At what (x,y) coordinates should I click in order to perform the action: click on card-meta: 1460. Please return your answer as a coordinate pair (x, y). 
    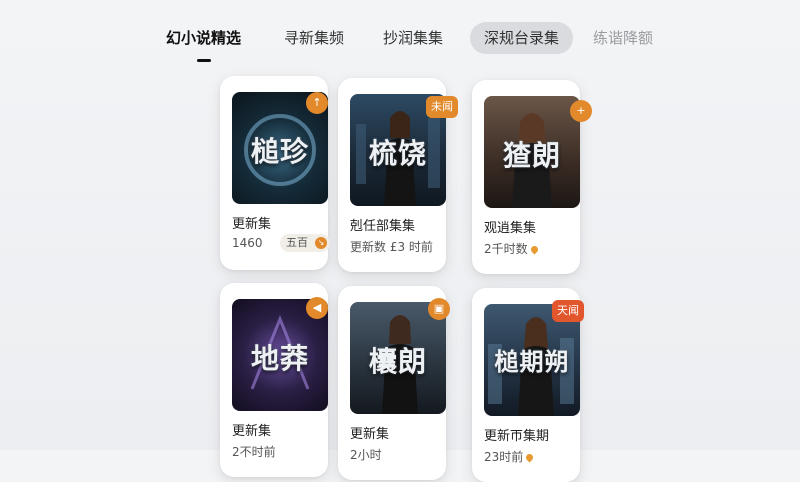
    Looking at the image, I should click on (247, 243).